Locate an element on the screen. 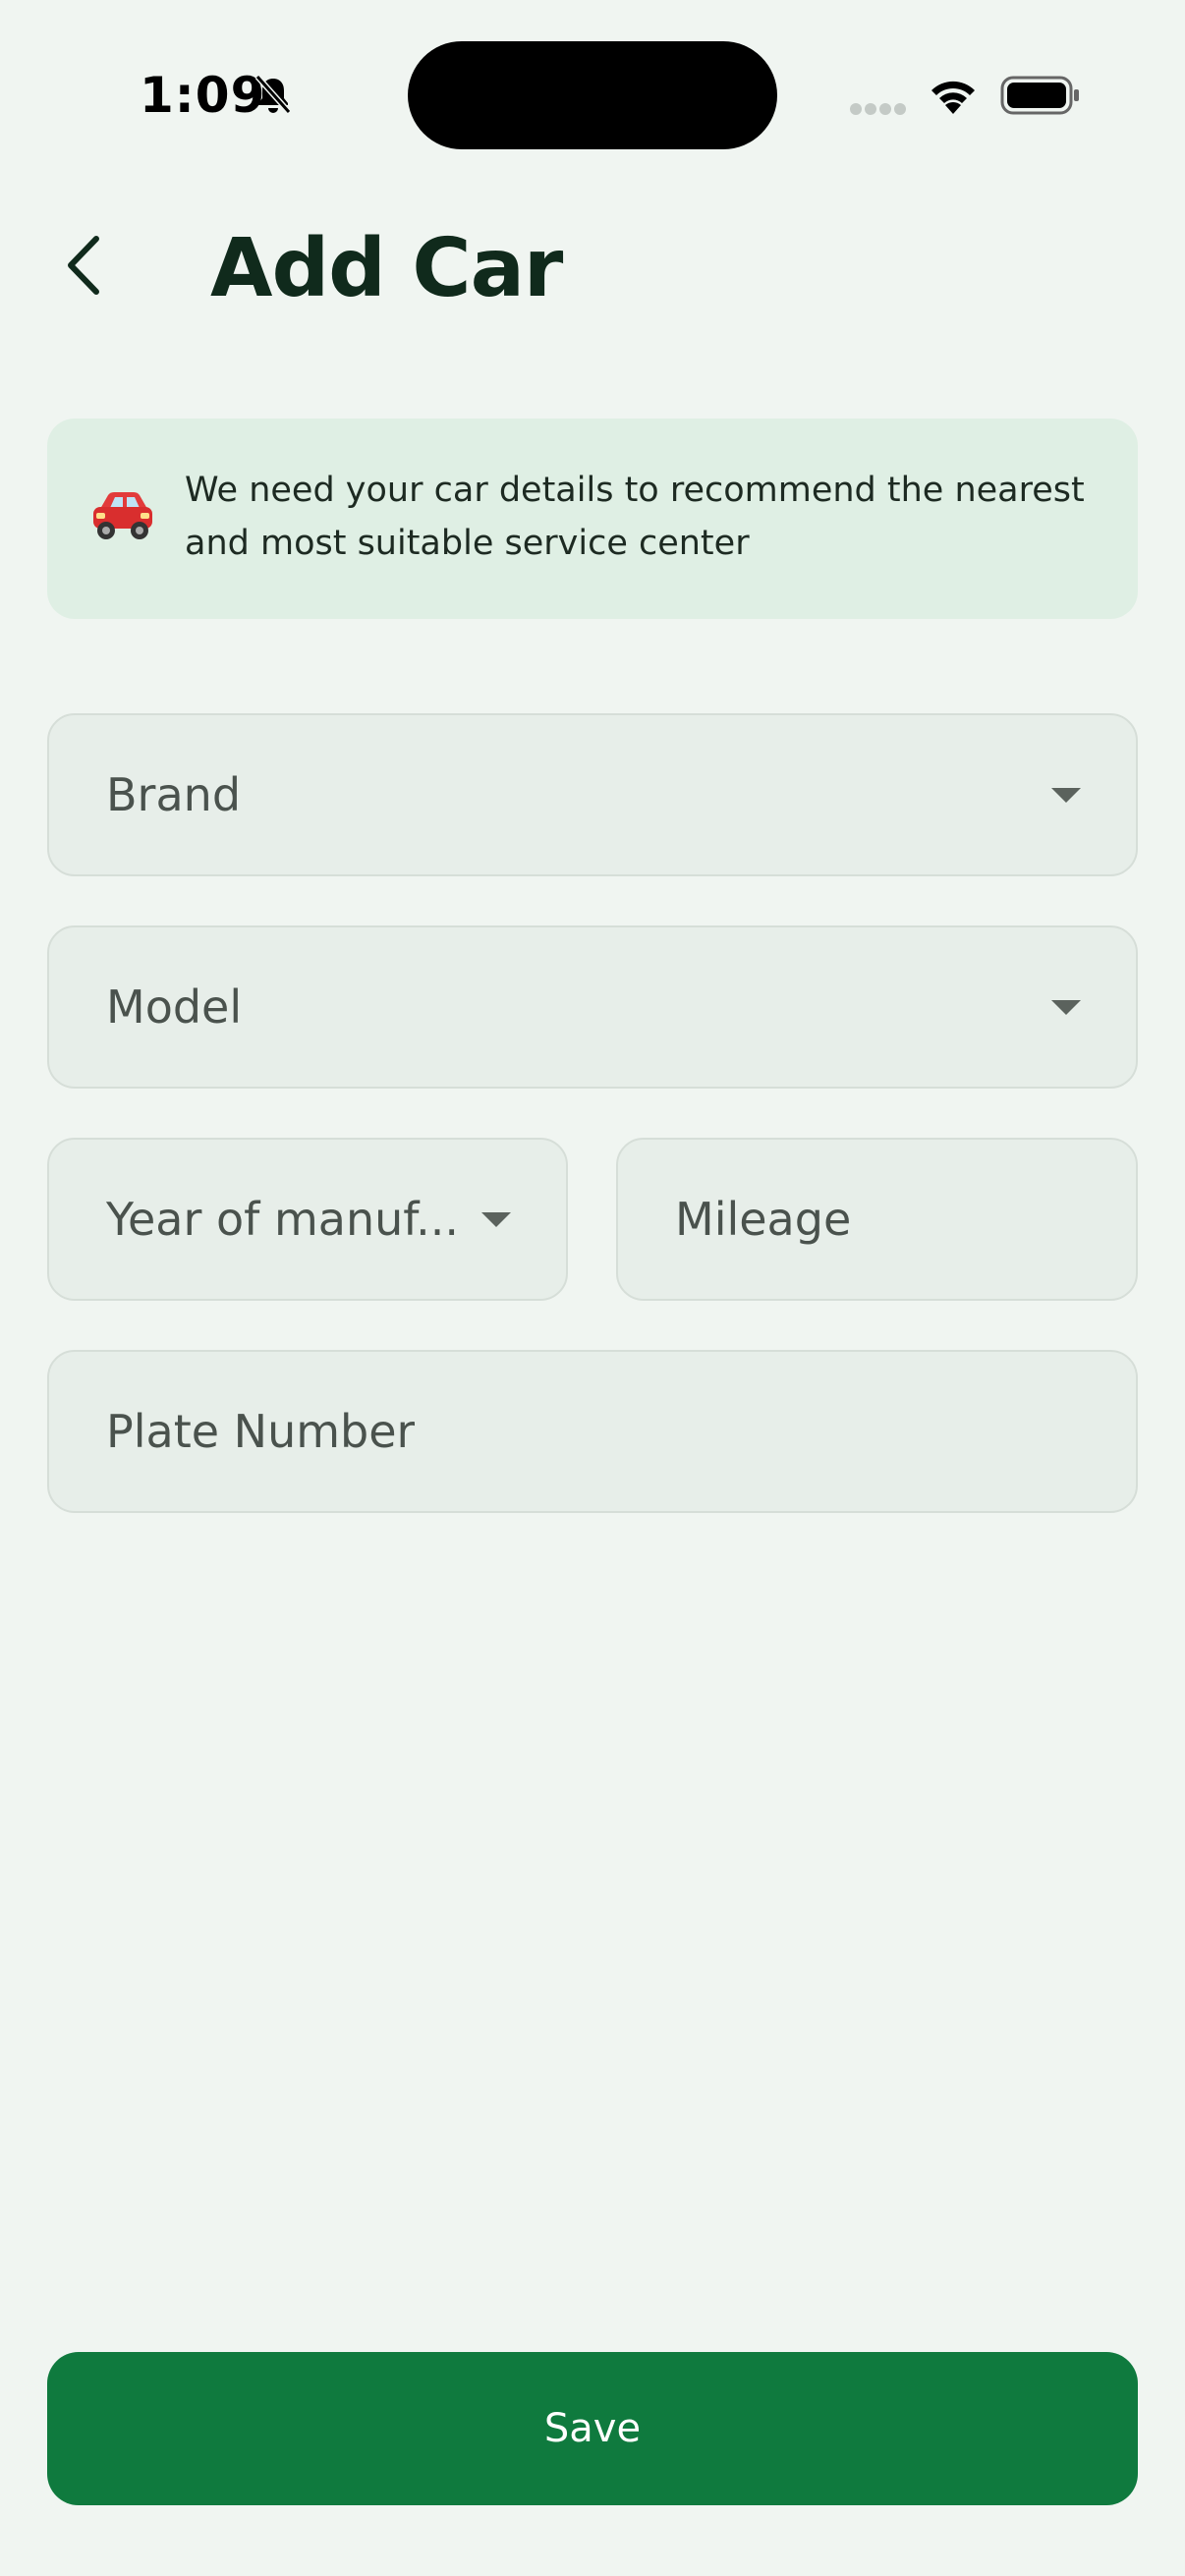 This screenshot has width=1185, height=2576. brand-placeholder: Brand is located at coordinates (174, 794).